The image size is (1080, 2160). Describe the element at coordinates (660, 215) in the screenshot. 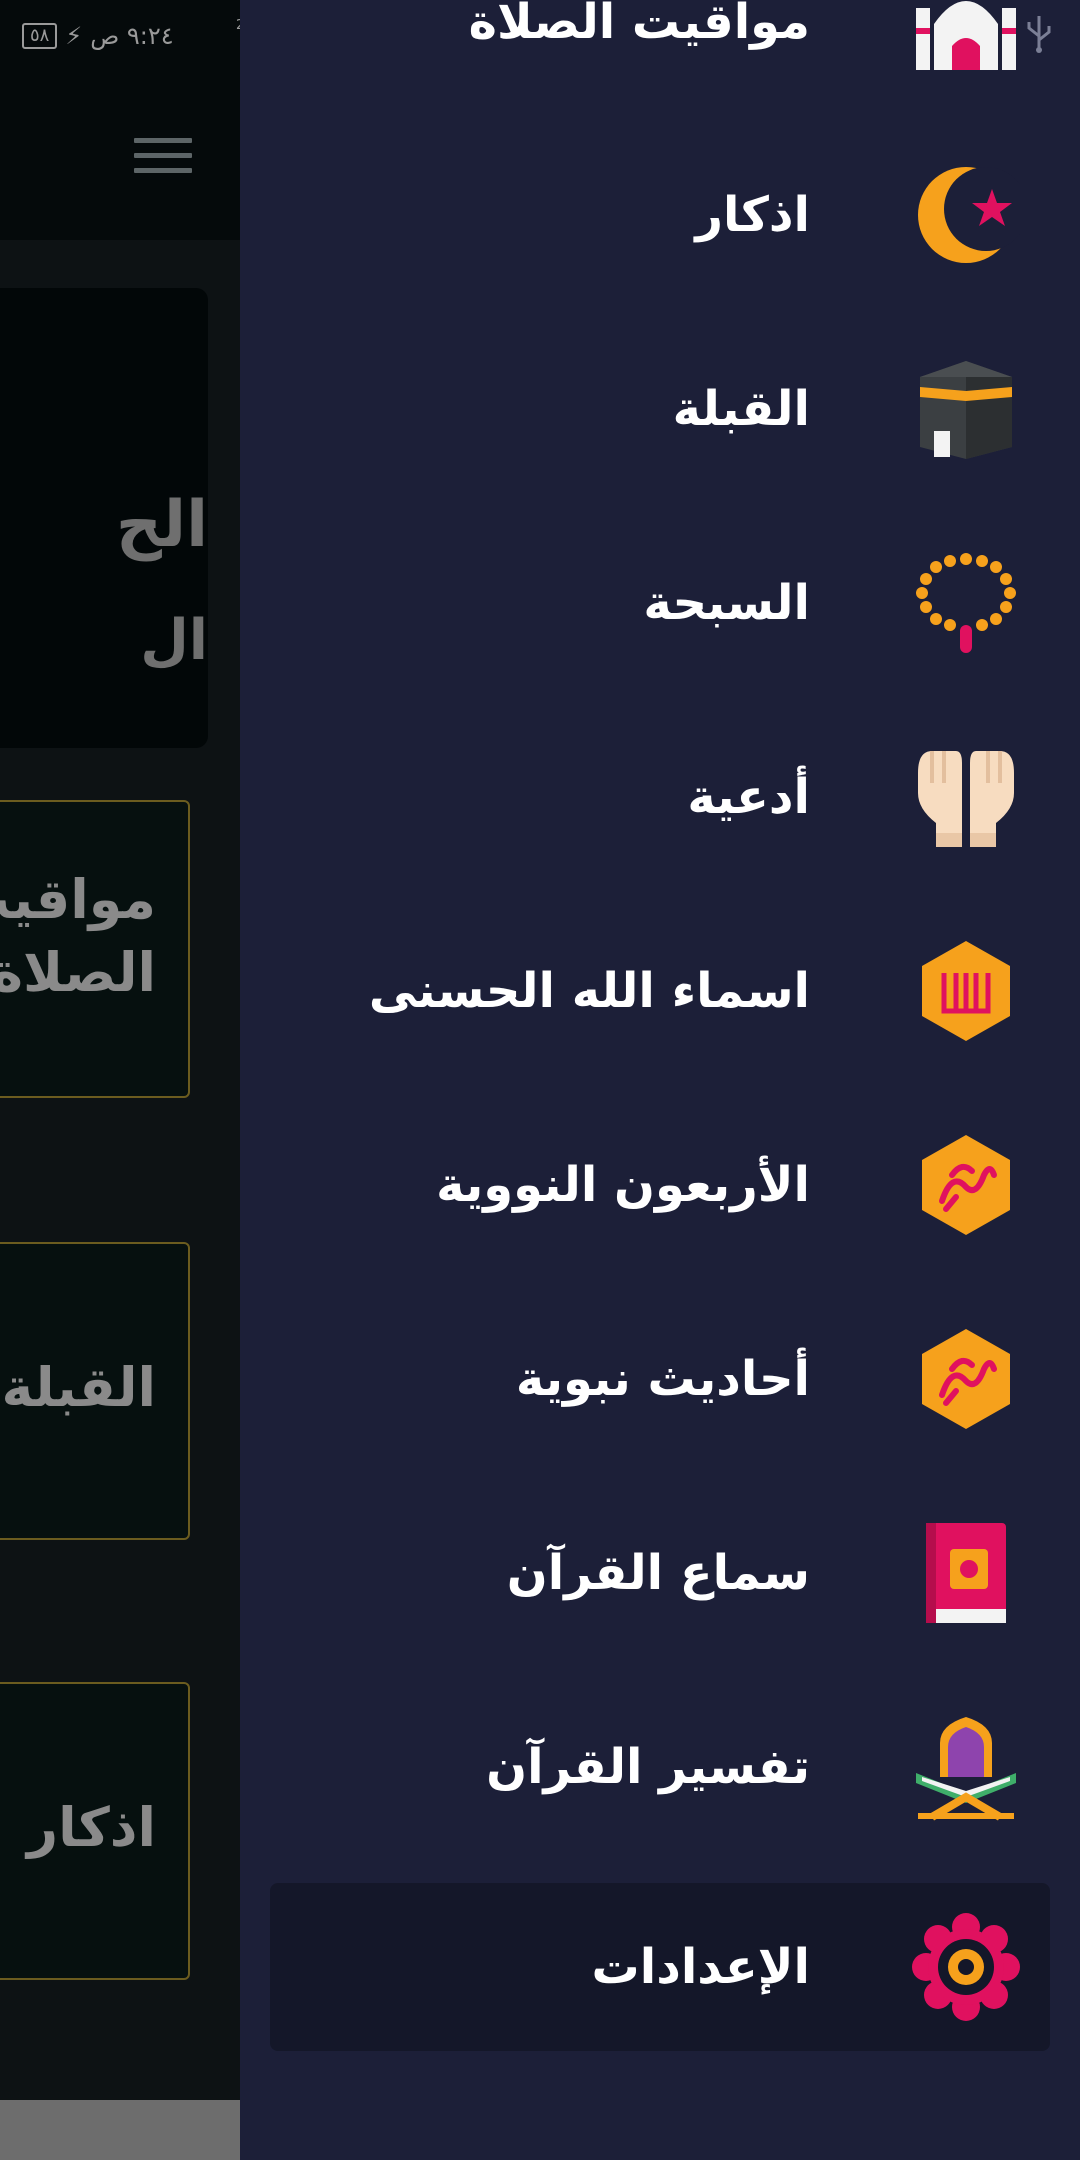

I see `drawer-item-azkar: اذكار` at that location.